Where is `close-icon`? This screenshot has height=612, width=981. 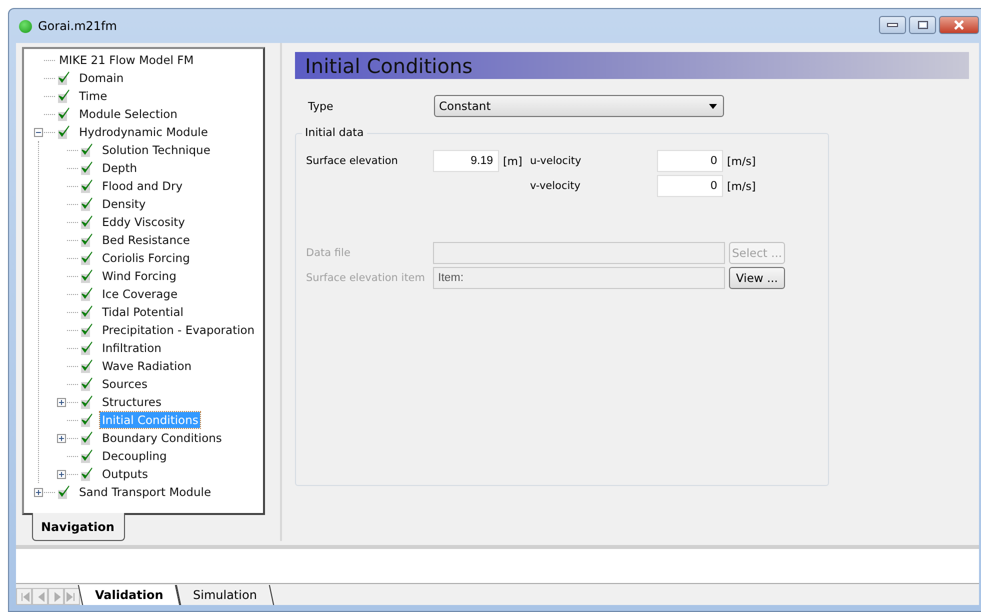
close-icon is located at coordinates (959, 25).